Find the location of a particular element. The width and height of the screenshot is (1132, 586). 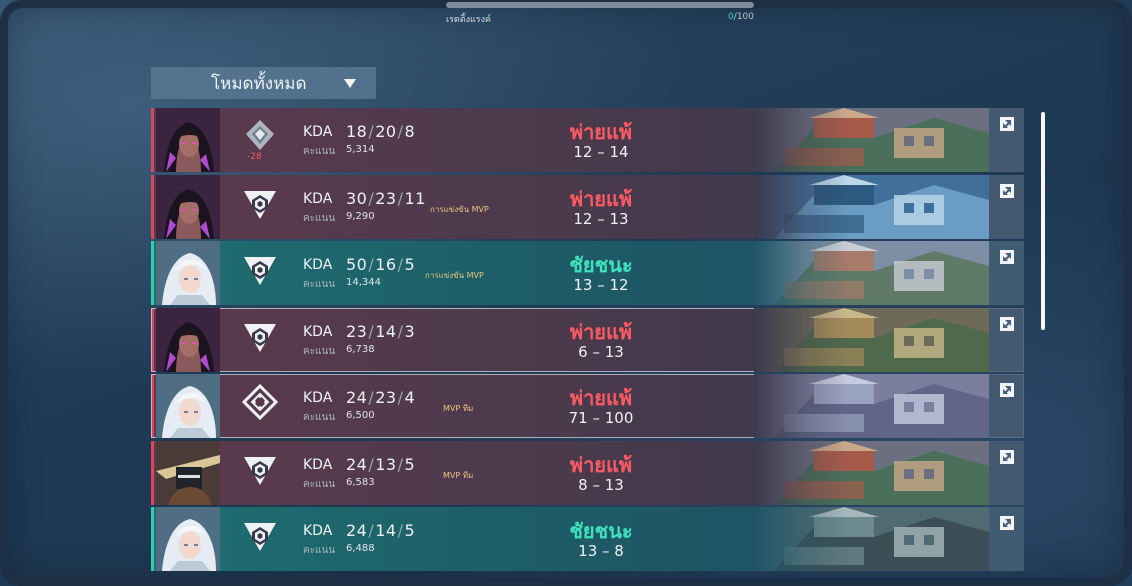

match-score: 6 – 13 is located at coordinates (601, 351).